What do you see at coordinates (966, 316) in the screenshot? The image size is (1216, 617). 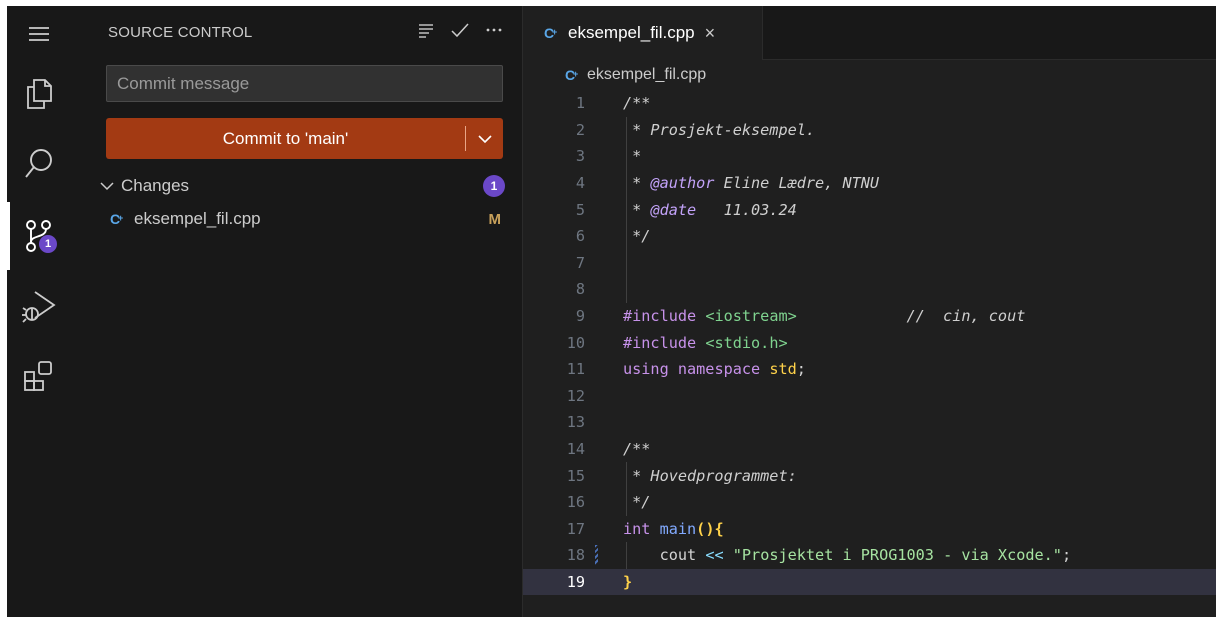 I see `code-comment: // cin, cout` at bounding box center [966, 316].